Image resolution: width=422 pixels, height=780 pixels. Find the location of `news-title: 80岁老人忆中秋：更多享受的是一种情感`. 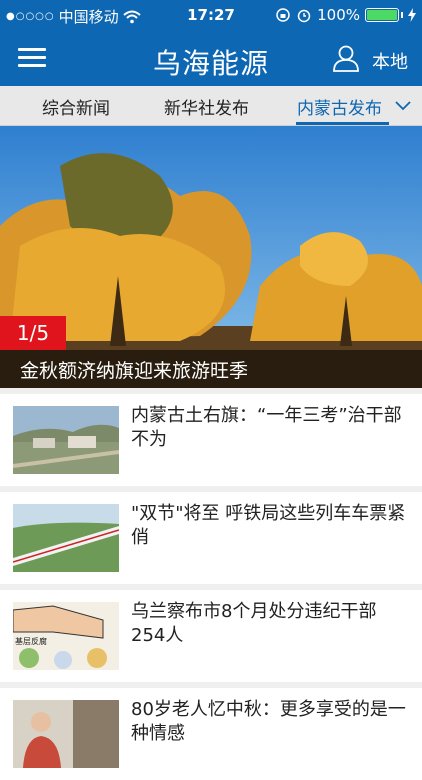

news-title: 80岁老人忆中秋：更多享受的是一种情感 is located at coordinates (268, 721).